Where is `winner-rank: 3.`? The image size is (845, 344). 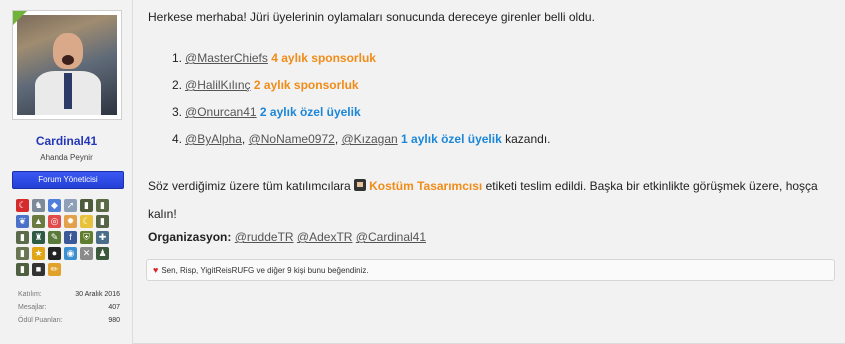
winner-rank: 3. is located at coordinates (177, 112).